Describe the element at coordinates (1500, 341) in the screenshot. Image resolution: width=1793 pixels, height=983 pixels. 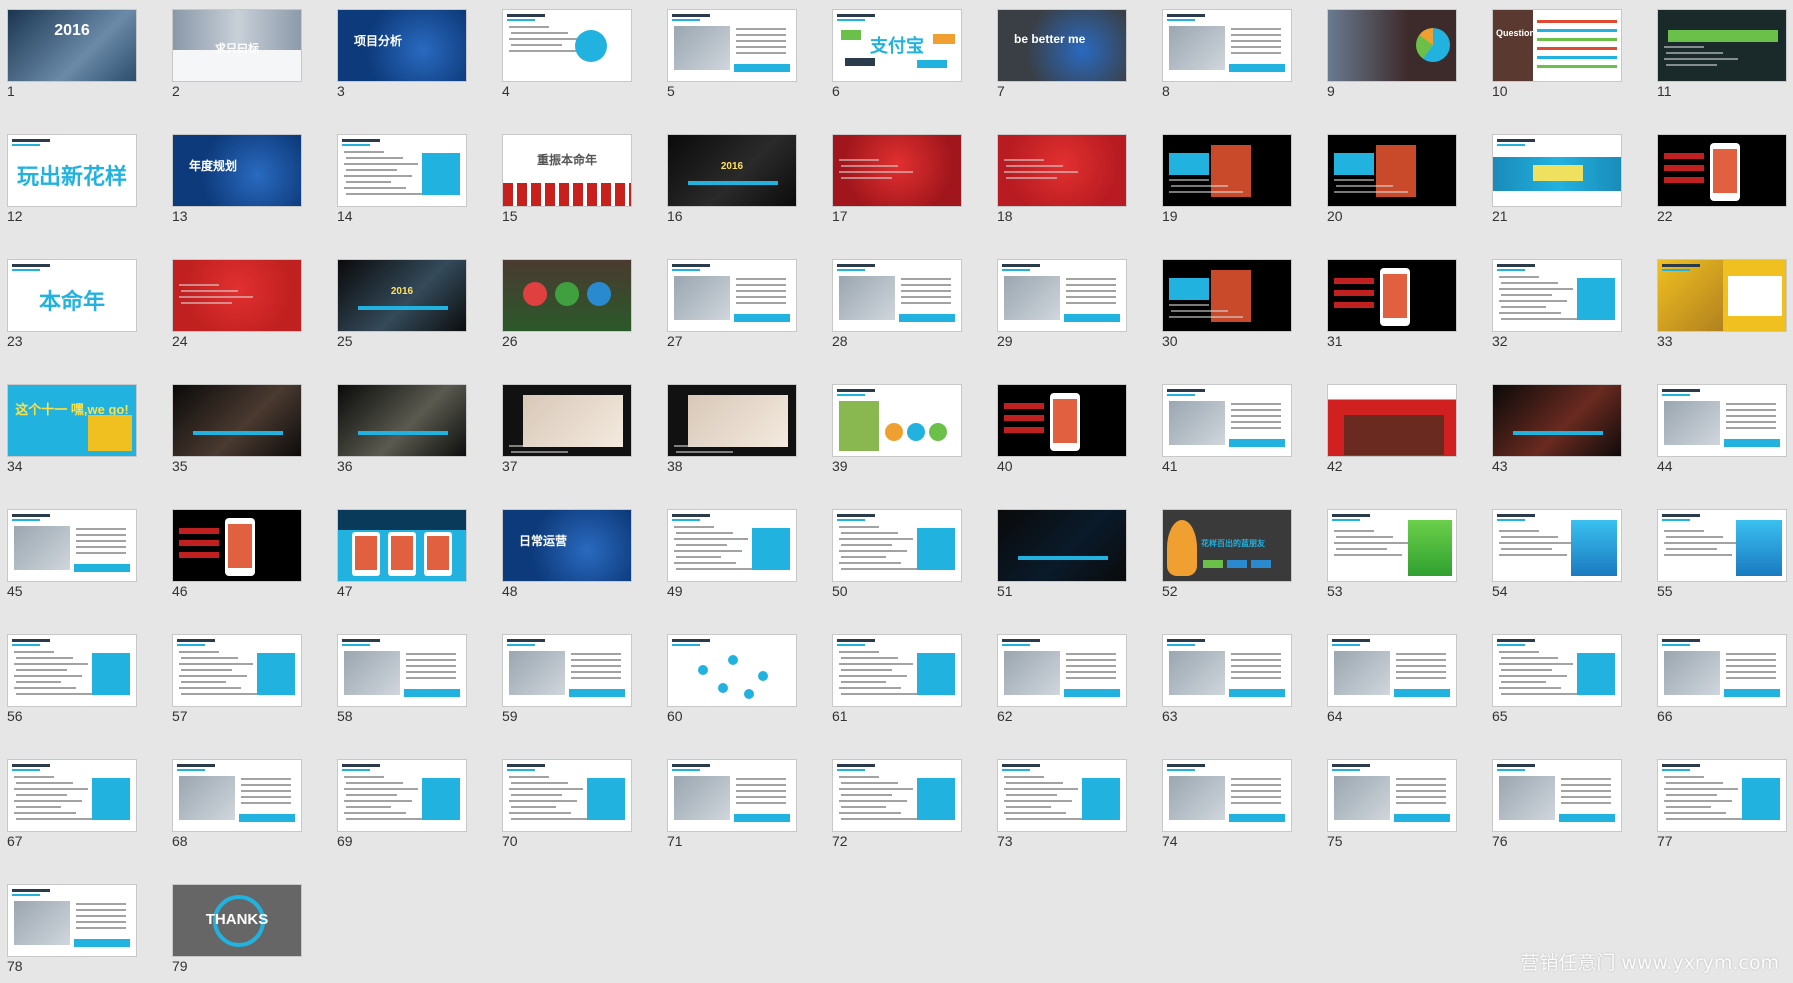
I see `slide-number: 32` at that location.